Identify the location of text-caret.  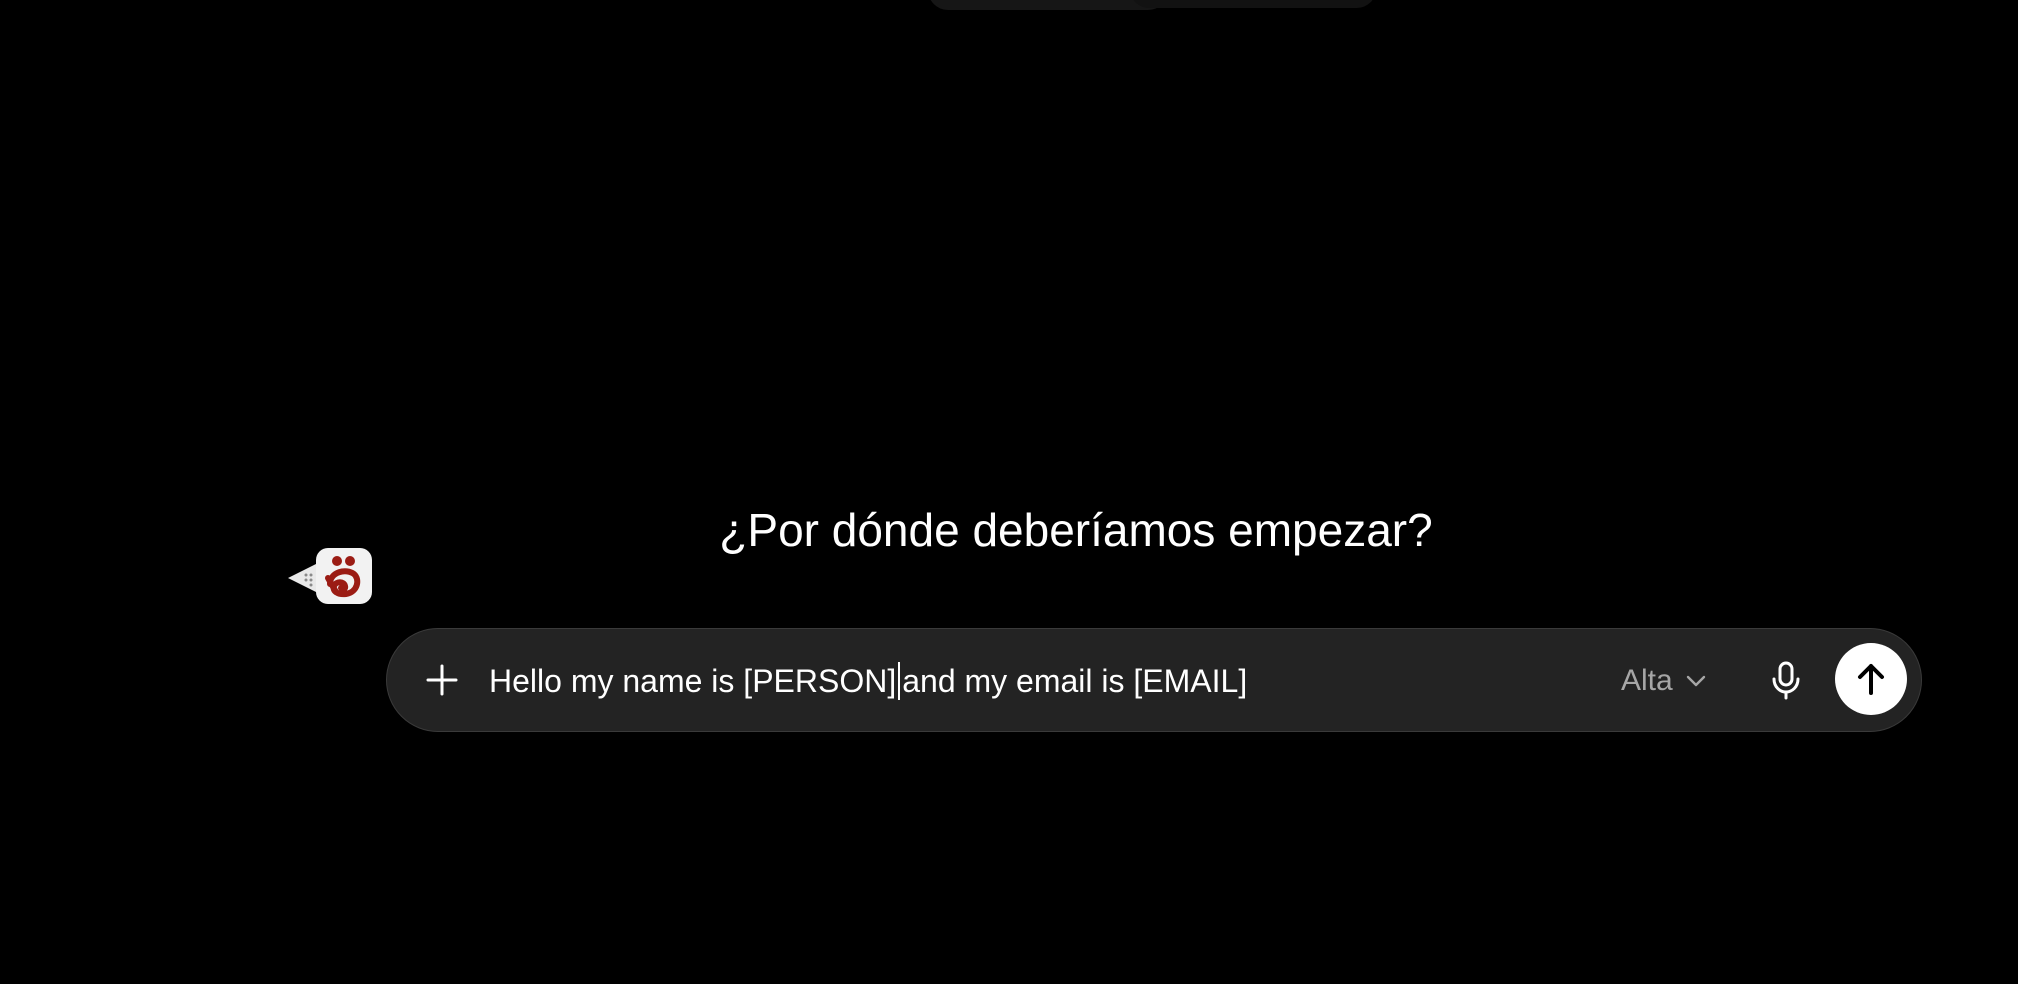
(899, 681).